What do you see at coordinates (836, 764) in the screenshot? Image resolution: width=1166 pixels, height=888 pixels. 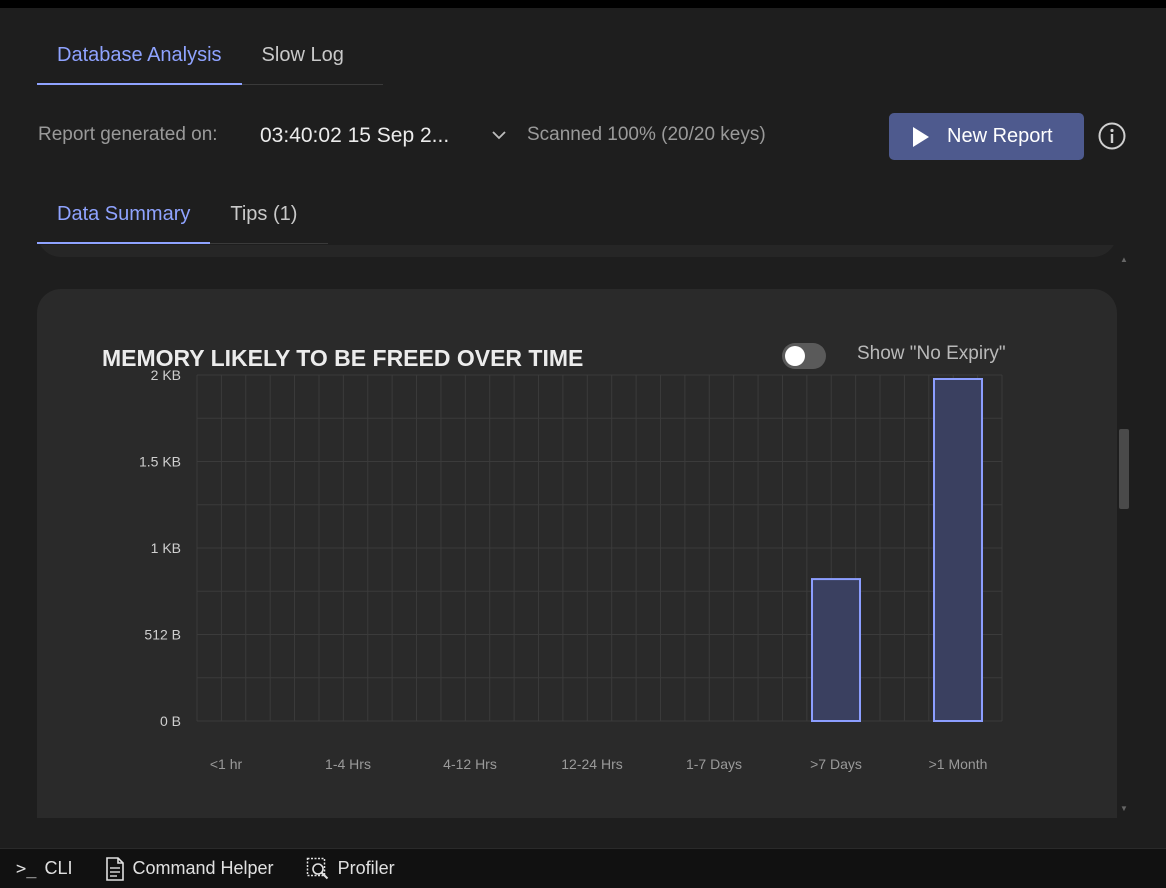 I see `x-tick-label: >7 Days` at bounding box center [836, 764].